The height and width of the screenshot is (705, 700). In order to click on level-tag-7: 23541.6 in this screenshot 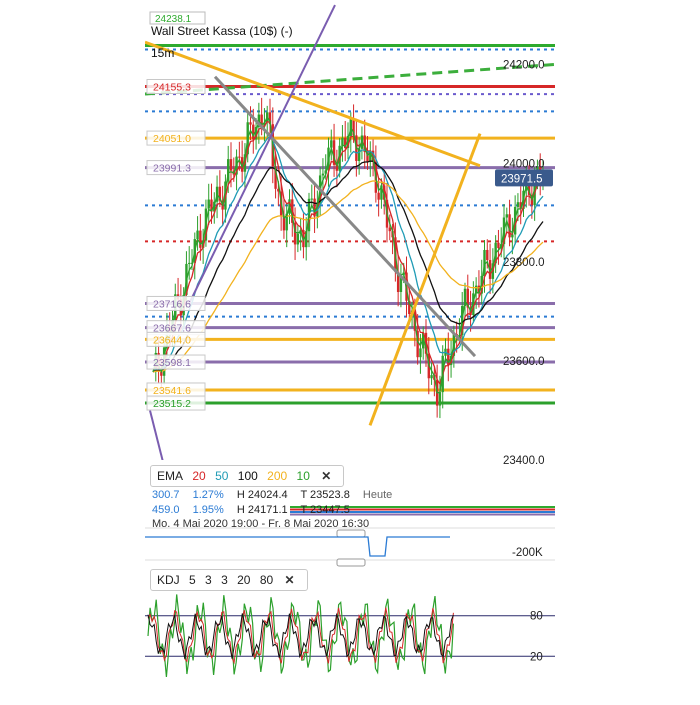, I will do `click(172, 391)`.